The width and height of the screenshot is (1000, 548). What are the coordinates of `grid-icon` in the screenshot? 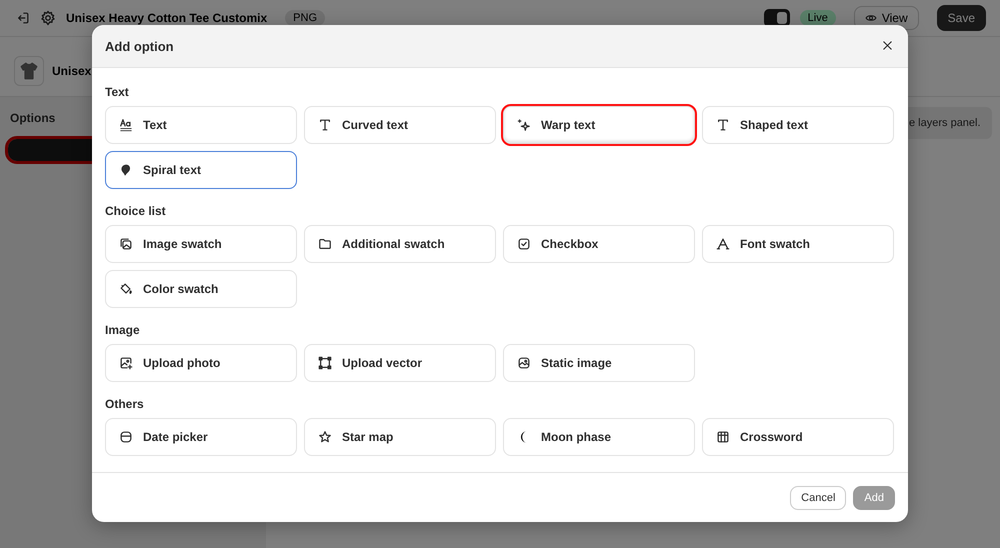 It's located at (723, 437).